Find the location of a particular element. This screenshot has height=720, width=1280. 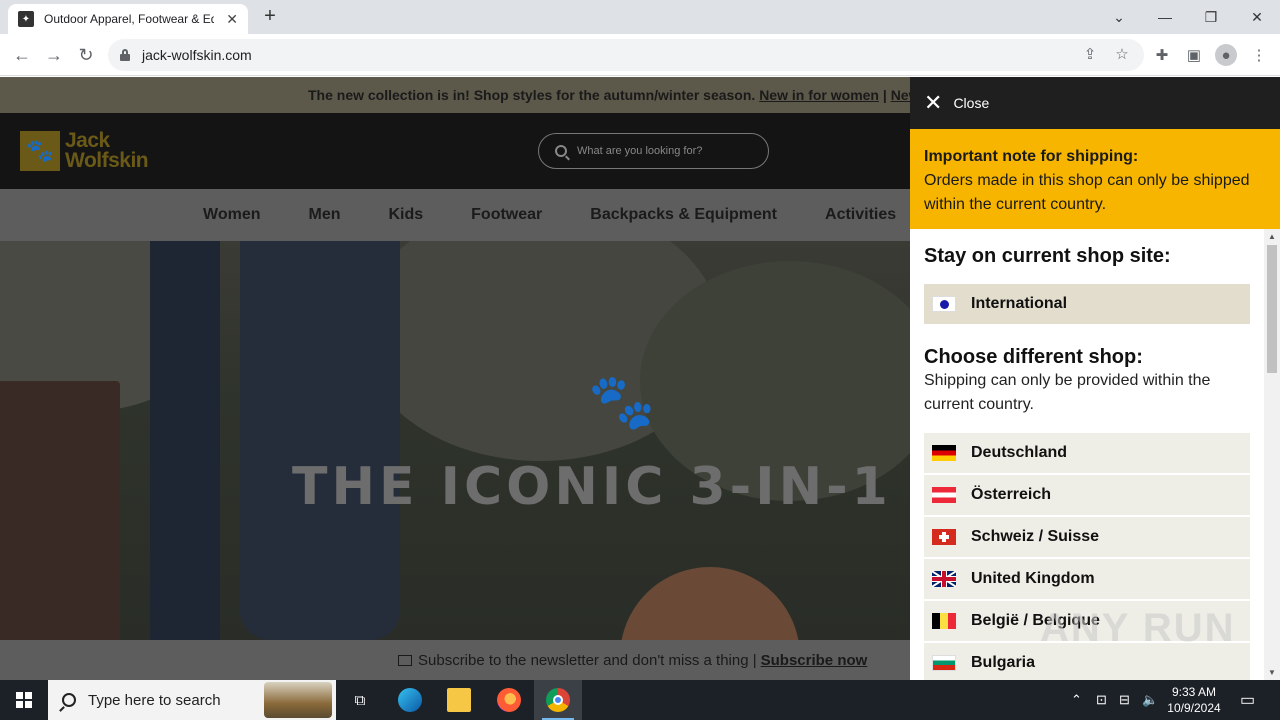

paw-brand-icon: 🐾 is located at coordinates (622, 402).